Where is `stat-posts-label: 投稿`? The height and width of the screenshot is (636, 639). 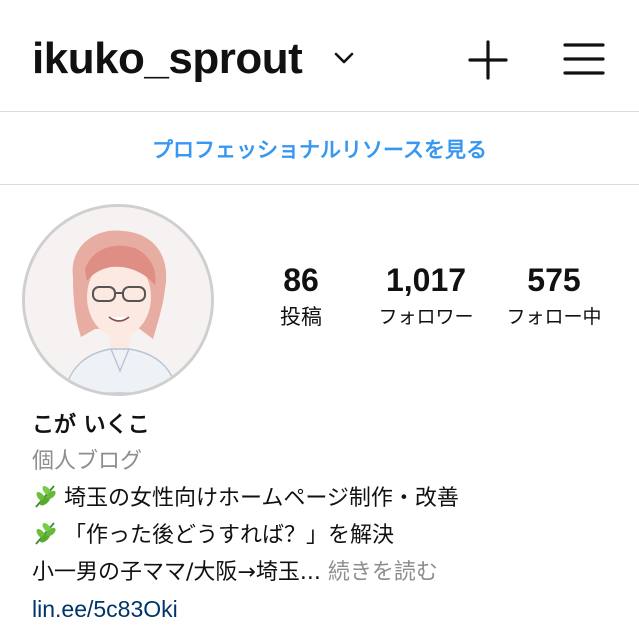 stat-posts-label: 投稿 is located at coordinates (301, 317).